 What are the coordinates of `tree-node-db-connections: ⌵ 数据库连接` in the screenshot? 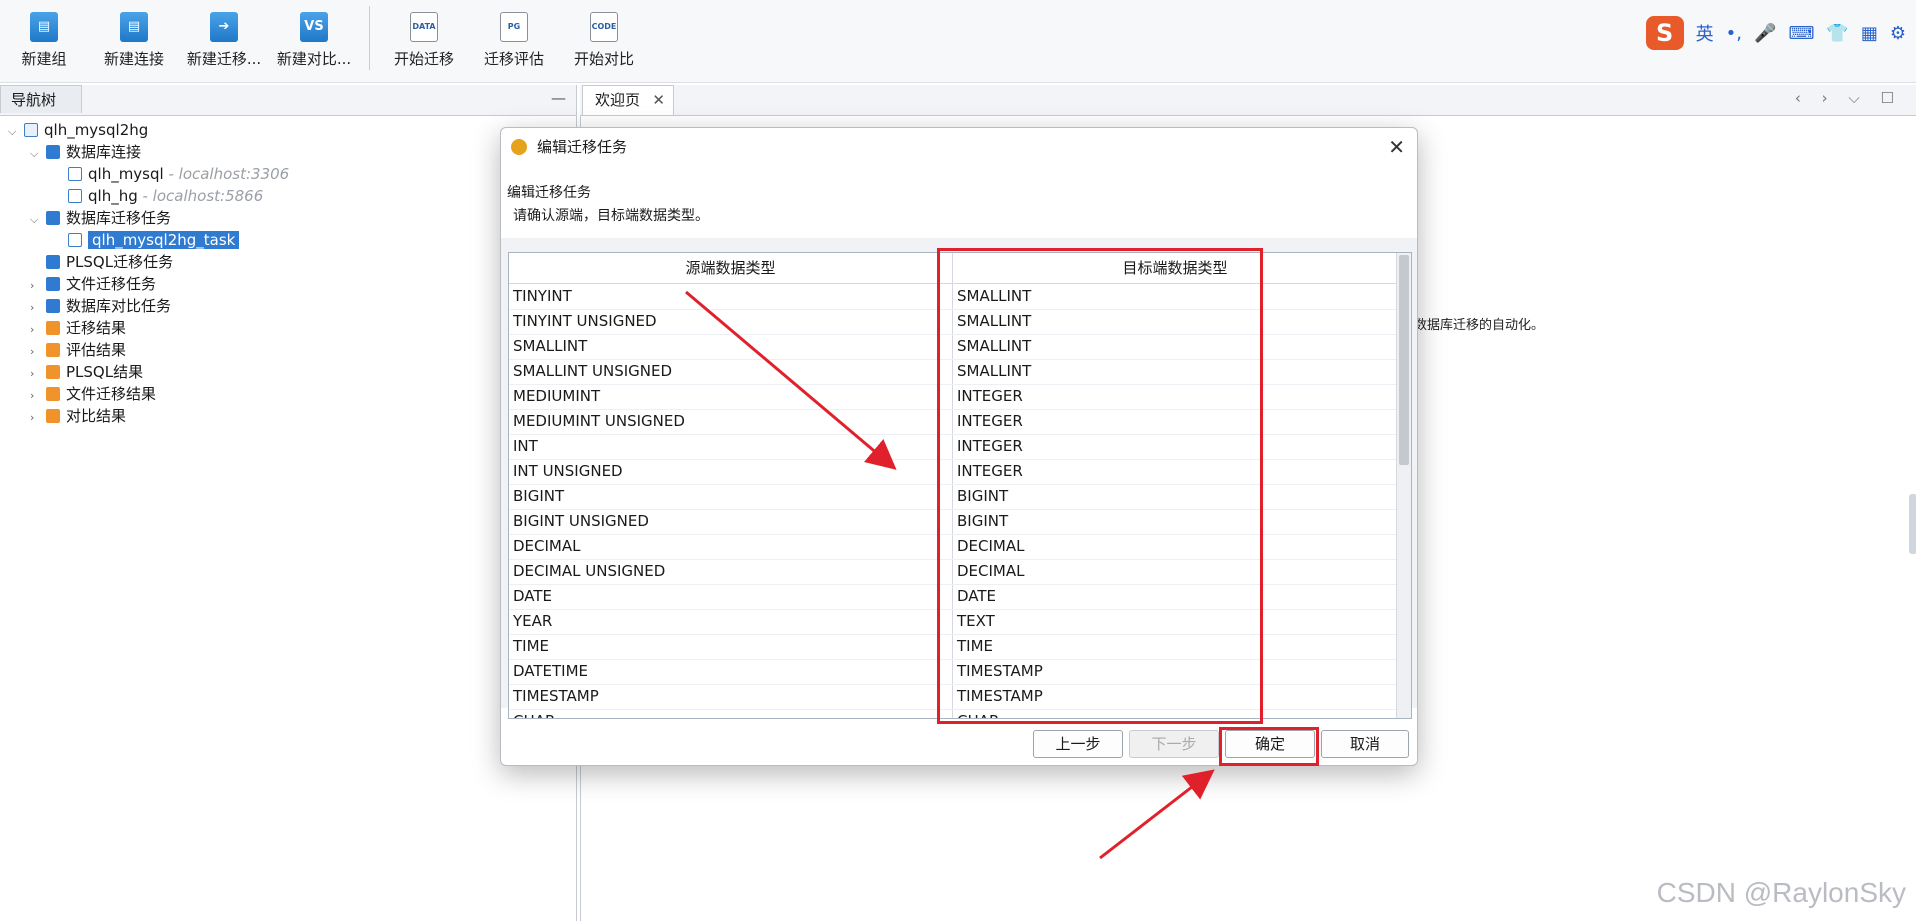 It's located at (85, 152).